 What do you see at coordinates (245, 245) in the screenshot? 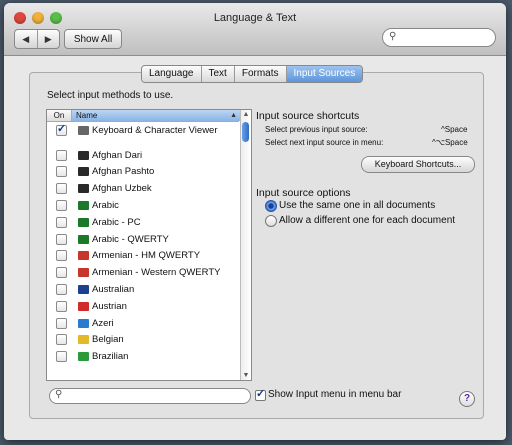
I see `list-scrollbar: ▲ ▼` at bounding box center [245, 245].